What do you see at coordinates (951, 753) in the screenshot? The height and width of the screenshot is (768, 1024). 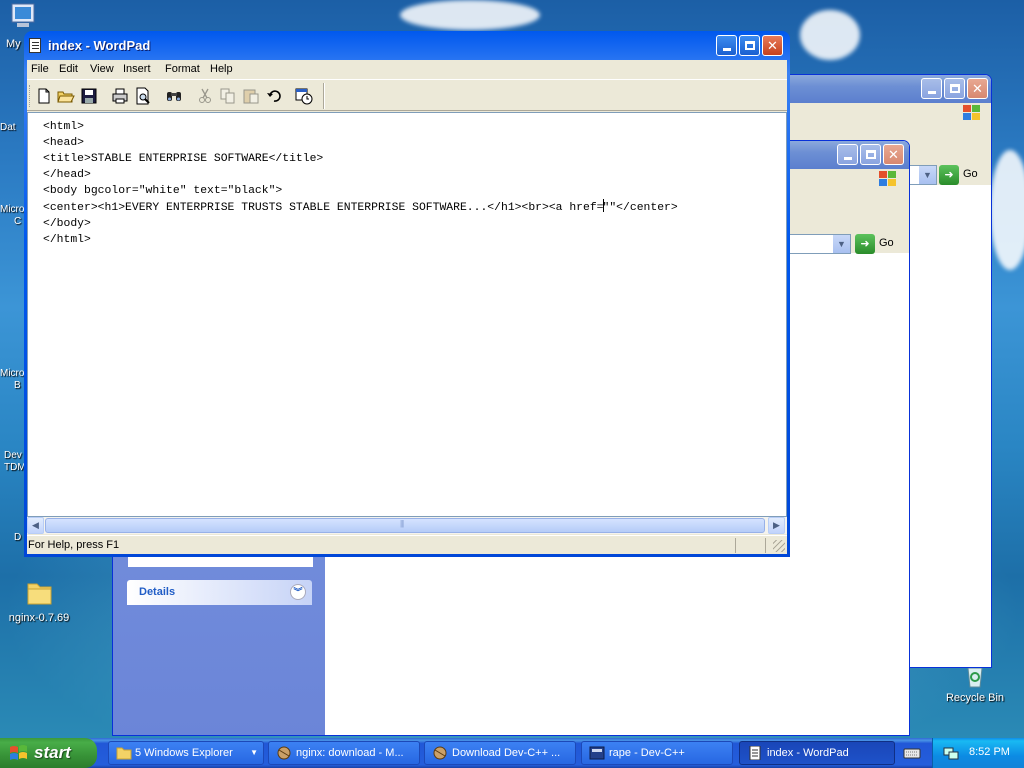 I see `network-icon` at bounding box center [951, 753].